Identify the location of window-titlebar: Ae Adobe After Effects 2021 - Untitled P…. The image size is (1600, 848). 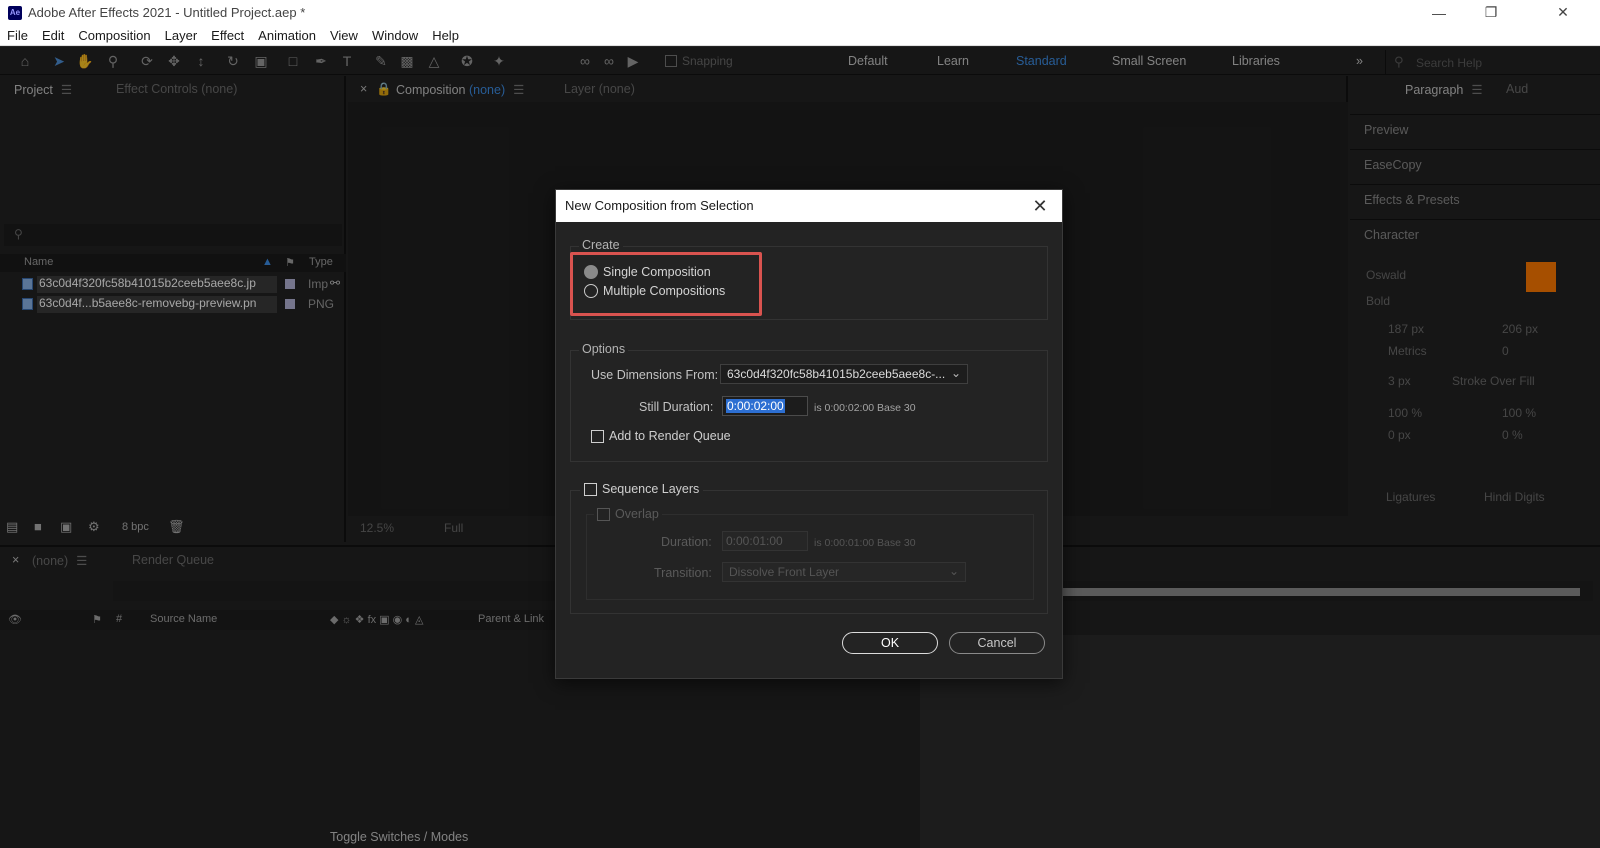
(800, 12).